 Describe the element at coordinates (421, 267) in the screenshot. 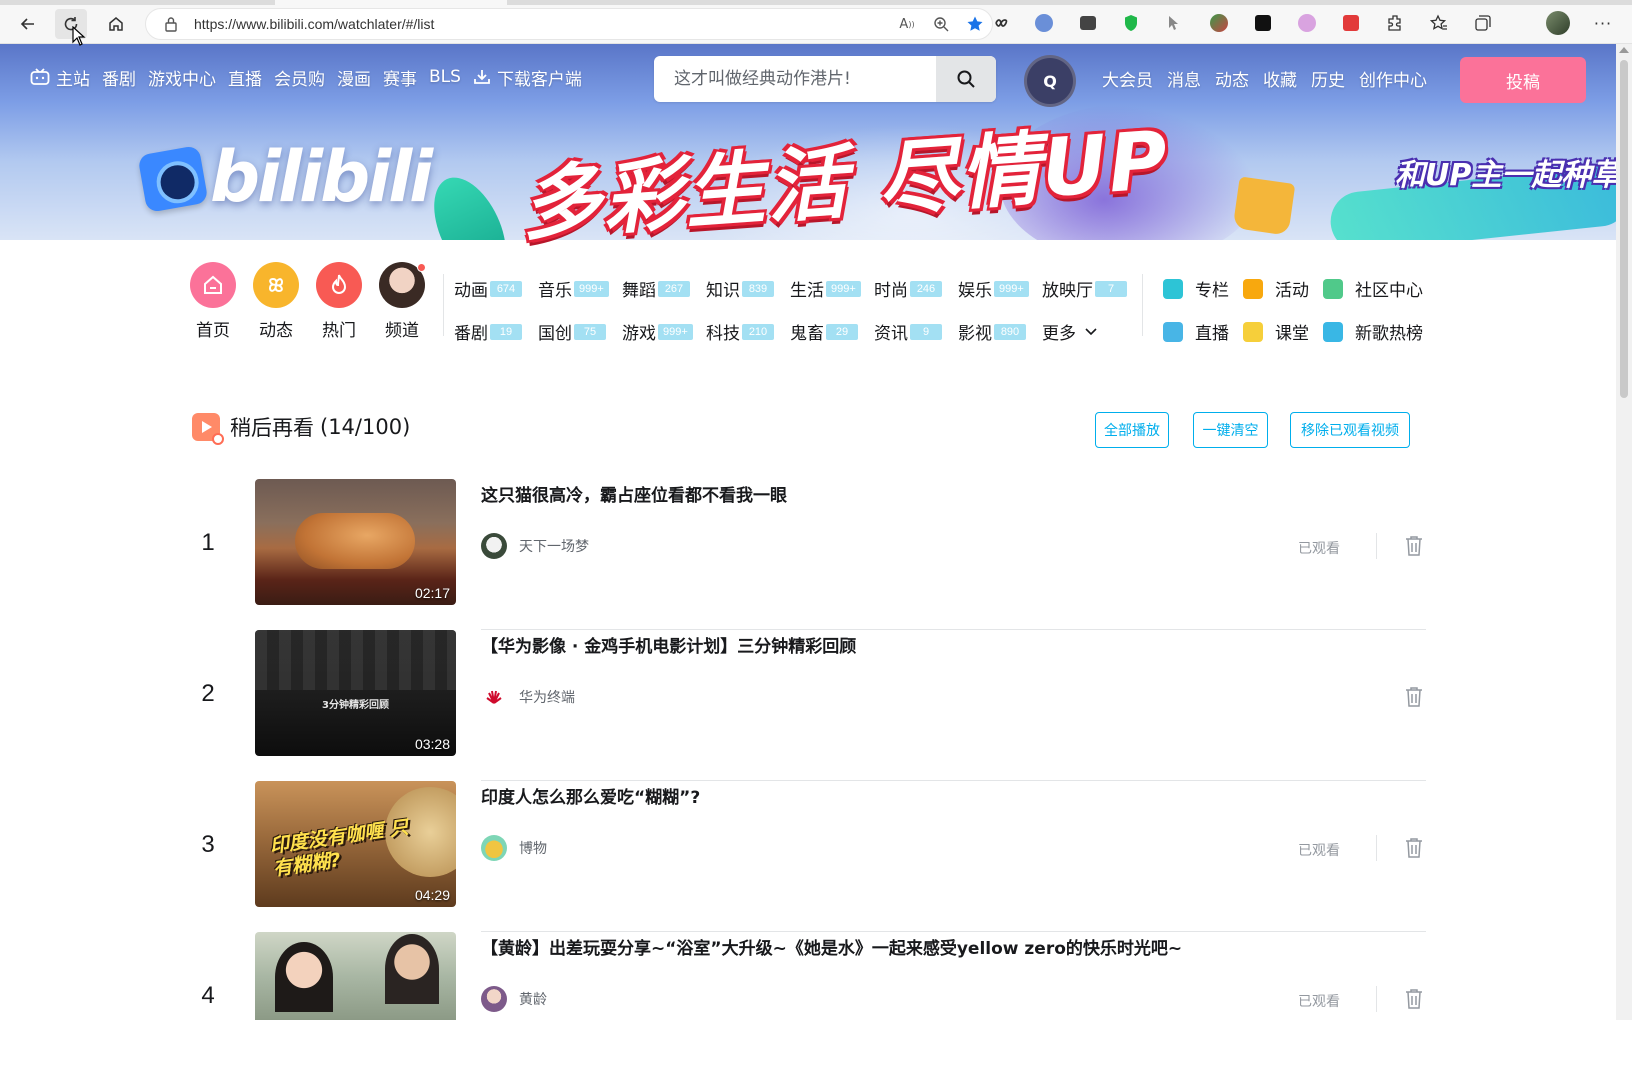

I see `notification-dot` at that location.